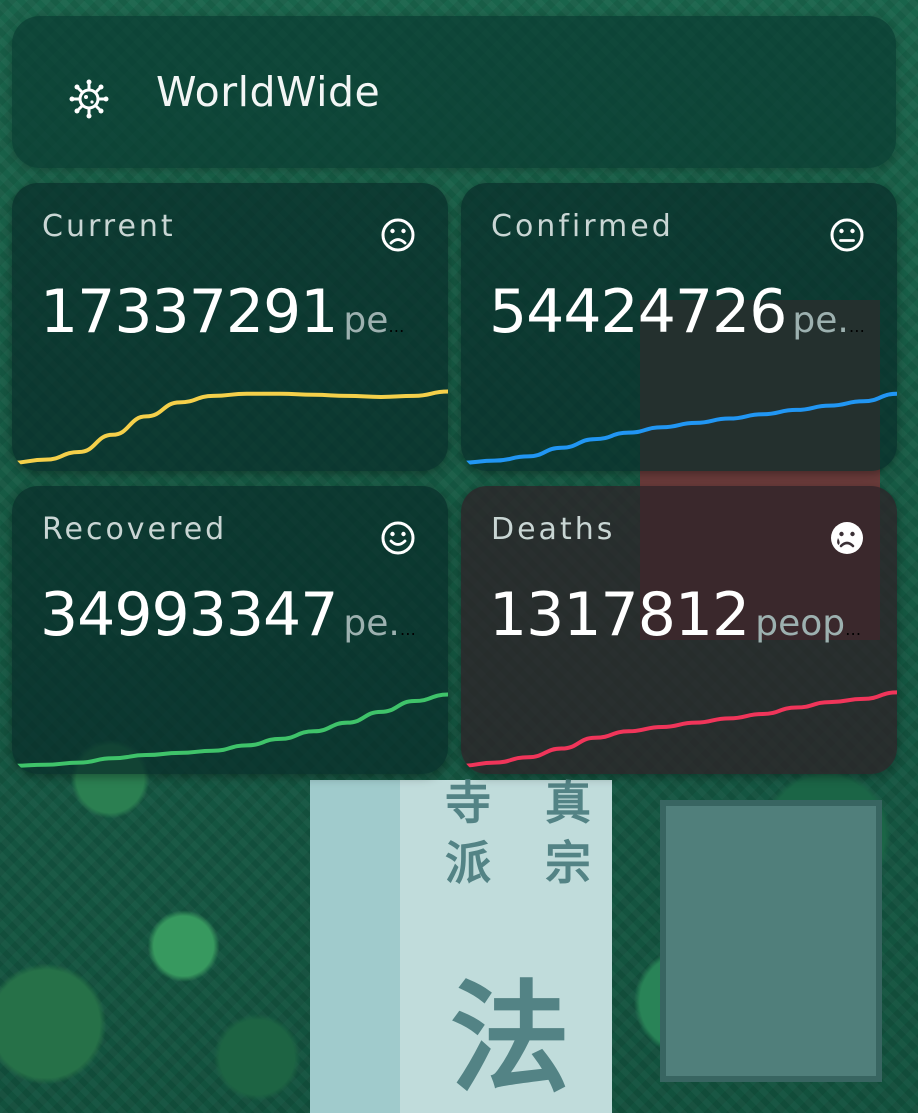 The image size is (918, 1113). Describe the element at coordinates (847, 538) in the screenshot. I see `crying-face-icon` at that location.